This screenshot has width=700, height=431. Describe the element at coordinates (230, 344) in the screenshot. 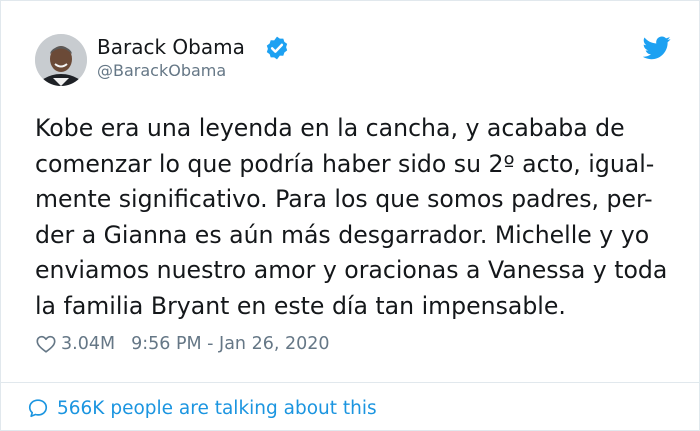

I see `tweet-timestamp: 9:56 PM - Jan 26, 2020` at that location.